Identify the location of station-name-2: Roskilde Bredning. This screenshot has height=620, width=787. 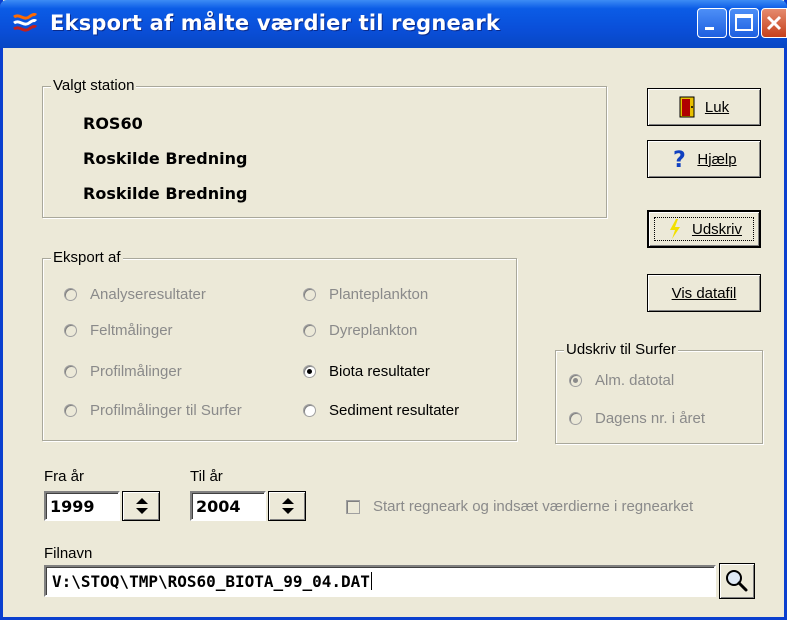
(165, 193).